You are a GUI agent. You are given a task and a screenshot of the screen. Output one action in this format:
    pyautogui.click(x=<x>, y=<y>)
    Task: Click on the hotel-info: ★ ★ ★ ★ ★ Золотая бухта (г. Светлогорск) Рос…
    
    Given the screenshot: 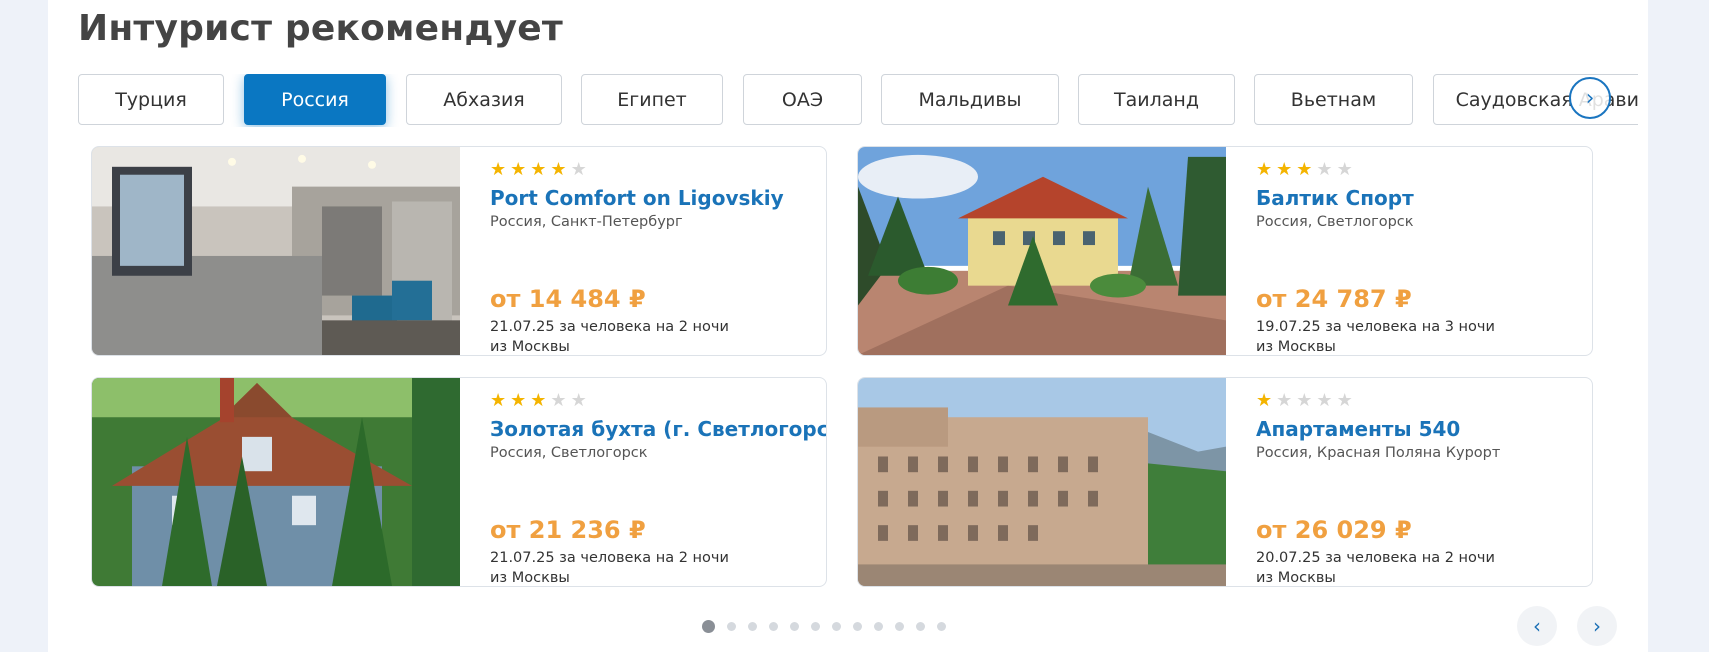 What is the action you would take?
    pyautogui.click(x=658, y=489)
    